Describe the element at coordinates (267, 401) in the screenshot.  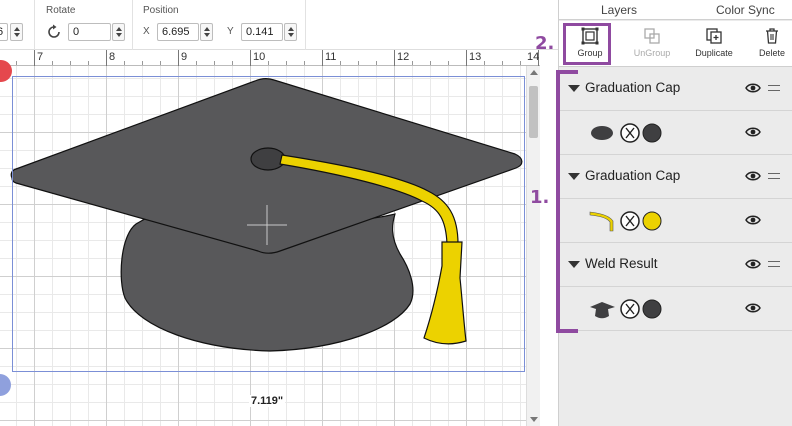
I see `width-dimension-label: 7.119"` at that location.